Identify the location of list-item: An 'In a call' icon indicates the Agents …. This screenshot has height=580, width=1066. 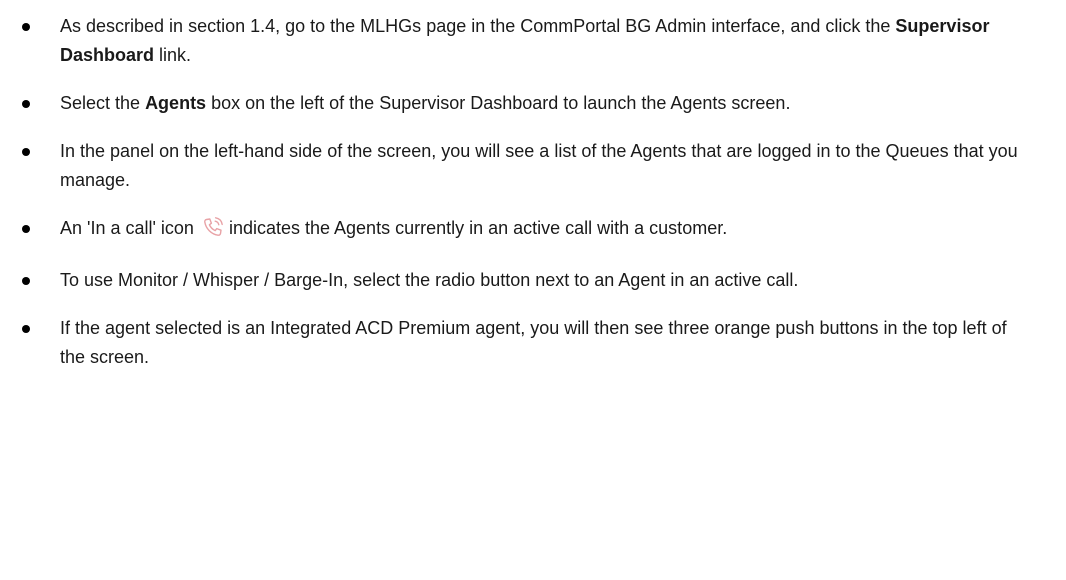
(513, 230).